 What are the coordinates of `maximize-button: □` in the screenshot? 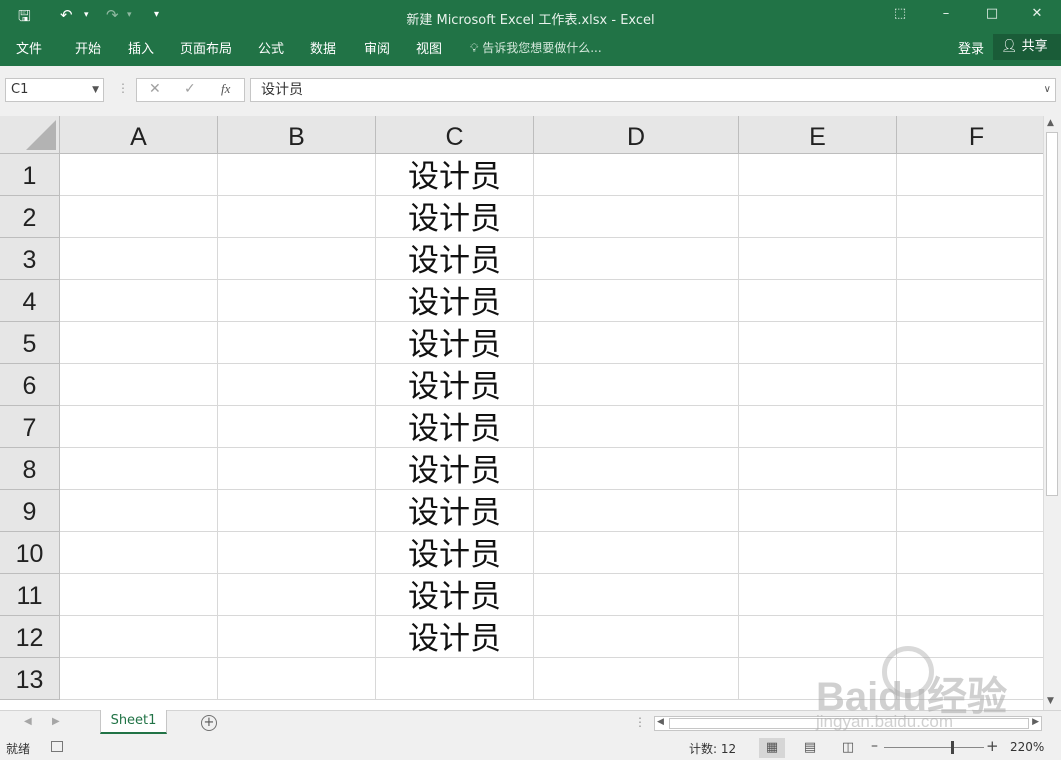 It's located at (992, 16).